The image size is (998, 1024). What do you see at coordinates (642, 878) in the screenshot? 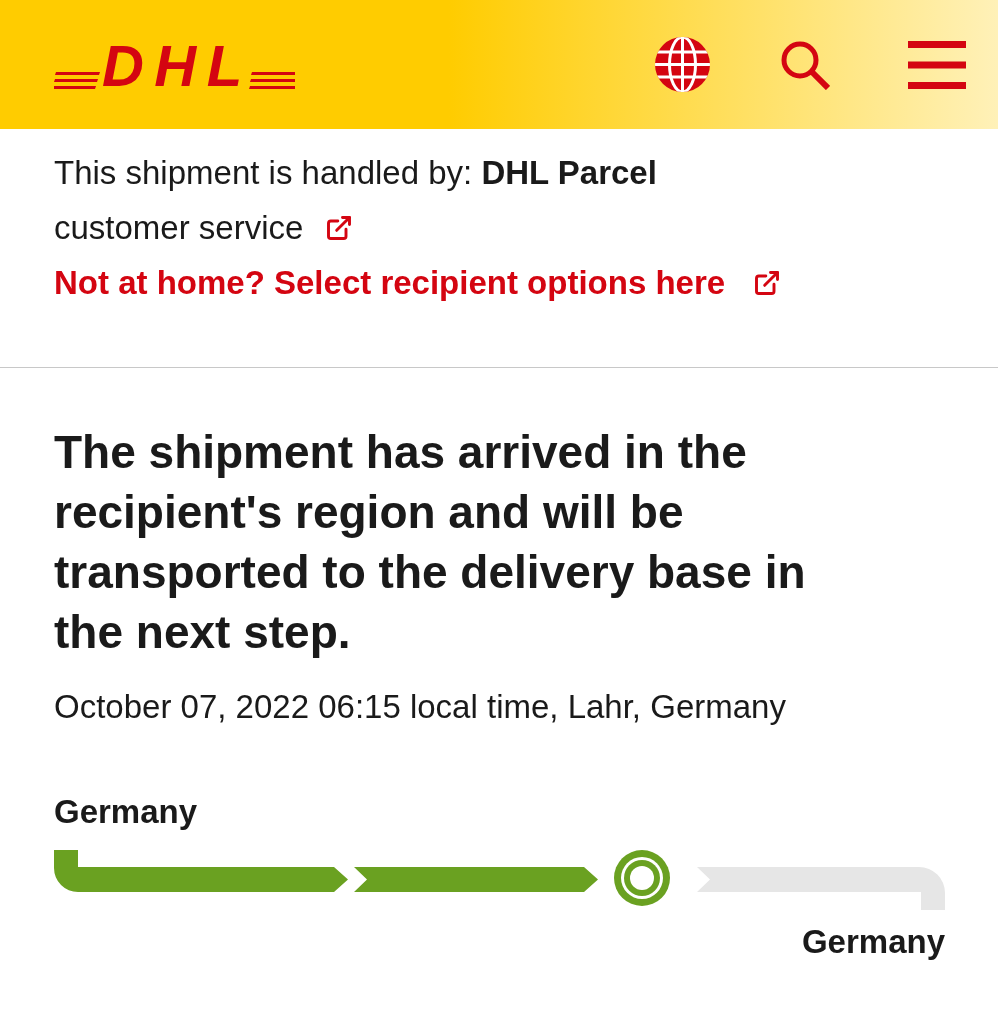
I see `current-stage-ring-icon` at bounding box center [642, 878].